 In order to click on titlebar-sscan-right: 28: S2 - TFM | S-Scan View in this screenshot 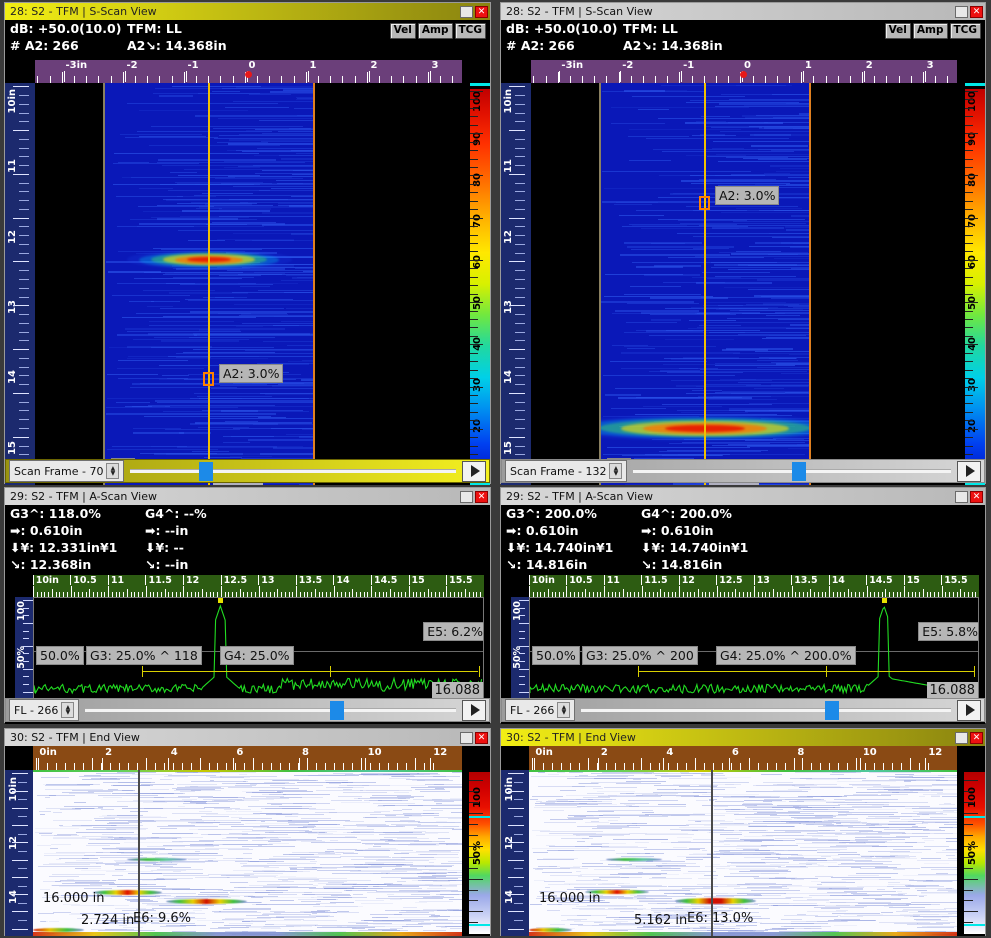, I will do `click(743, 11)`.